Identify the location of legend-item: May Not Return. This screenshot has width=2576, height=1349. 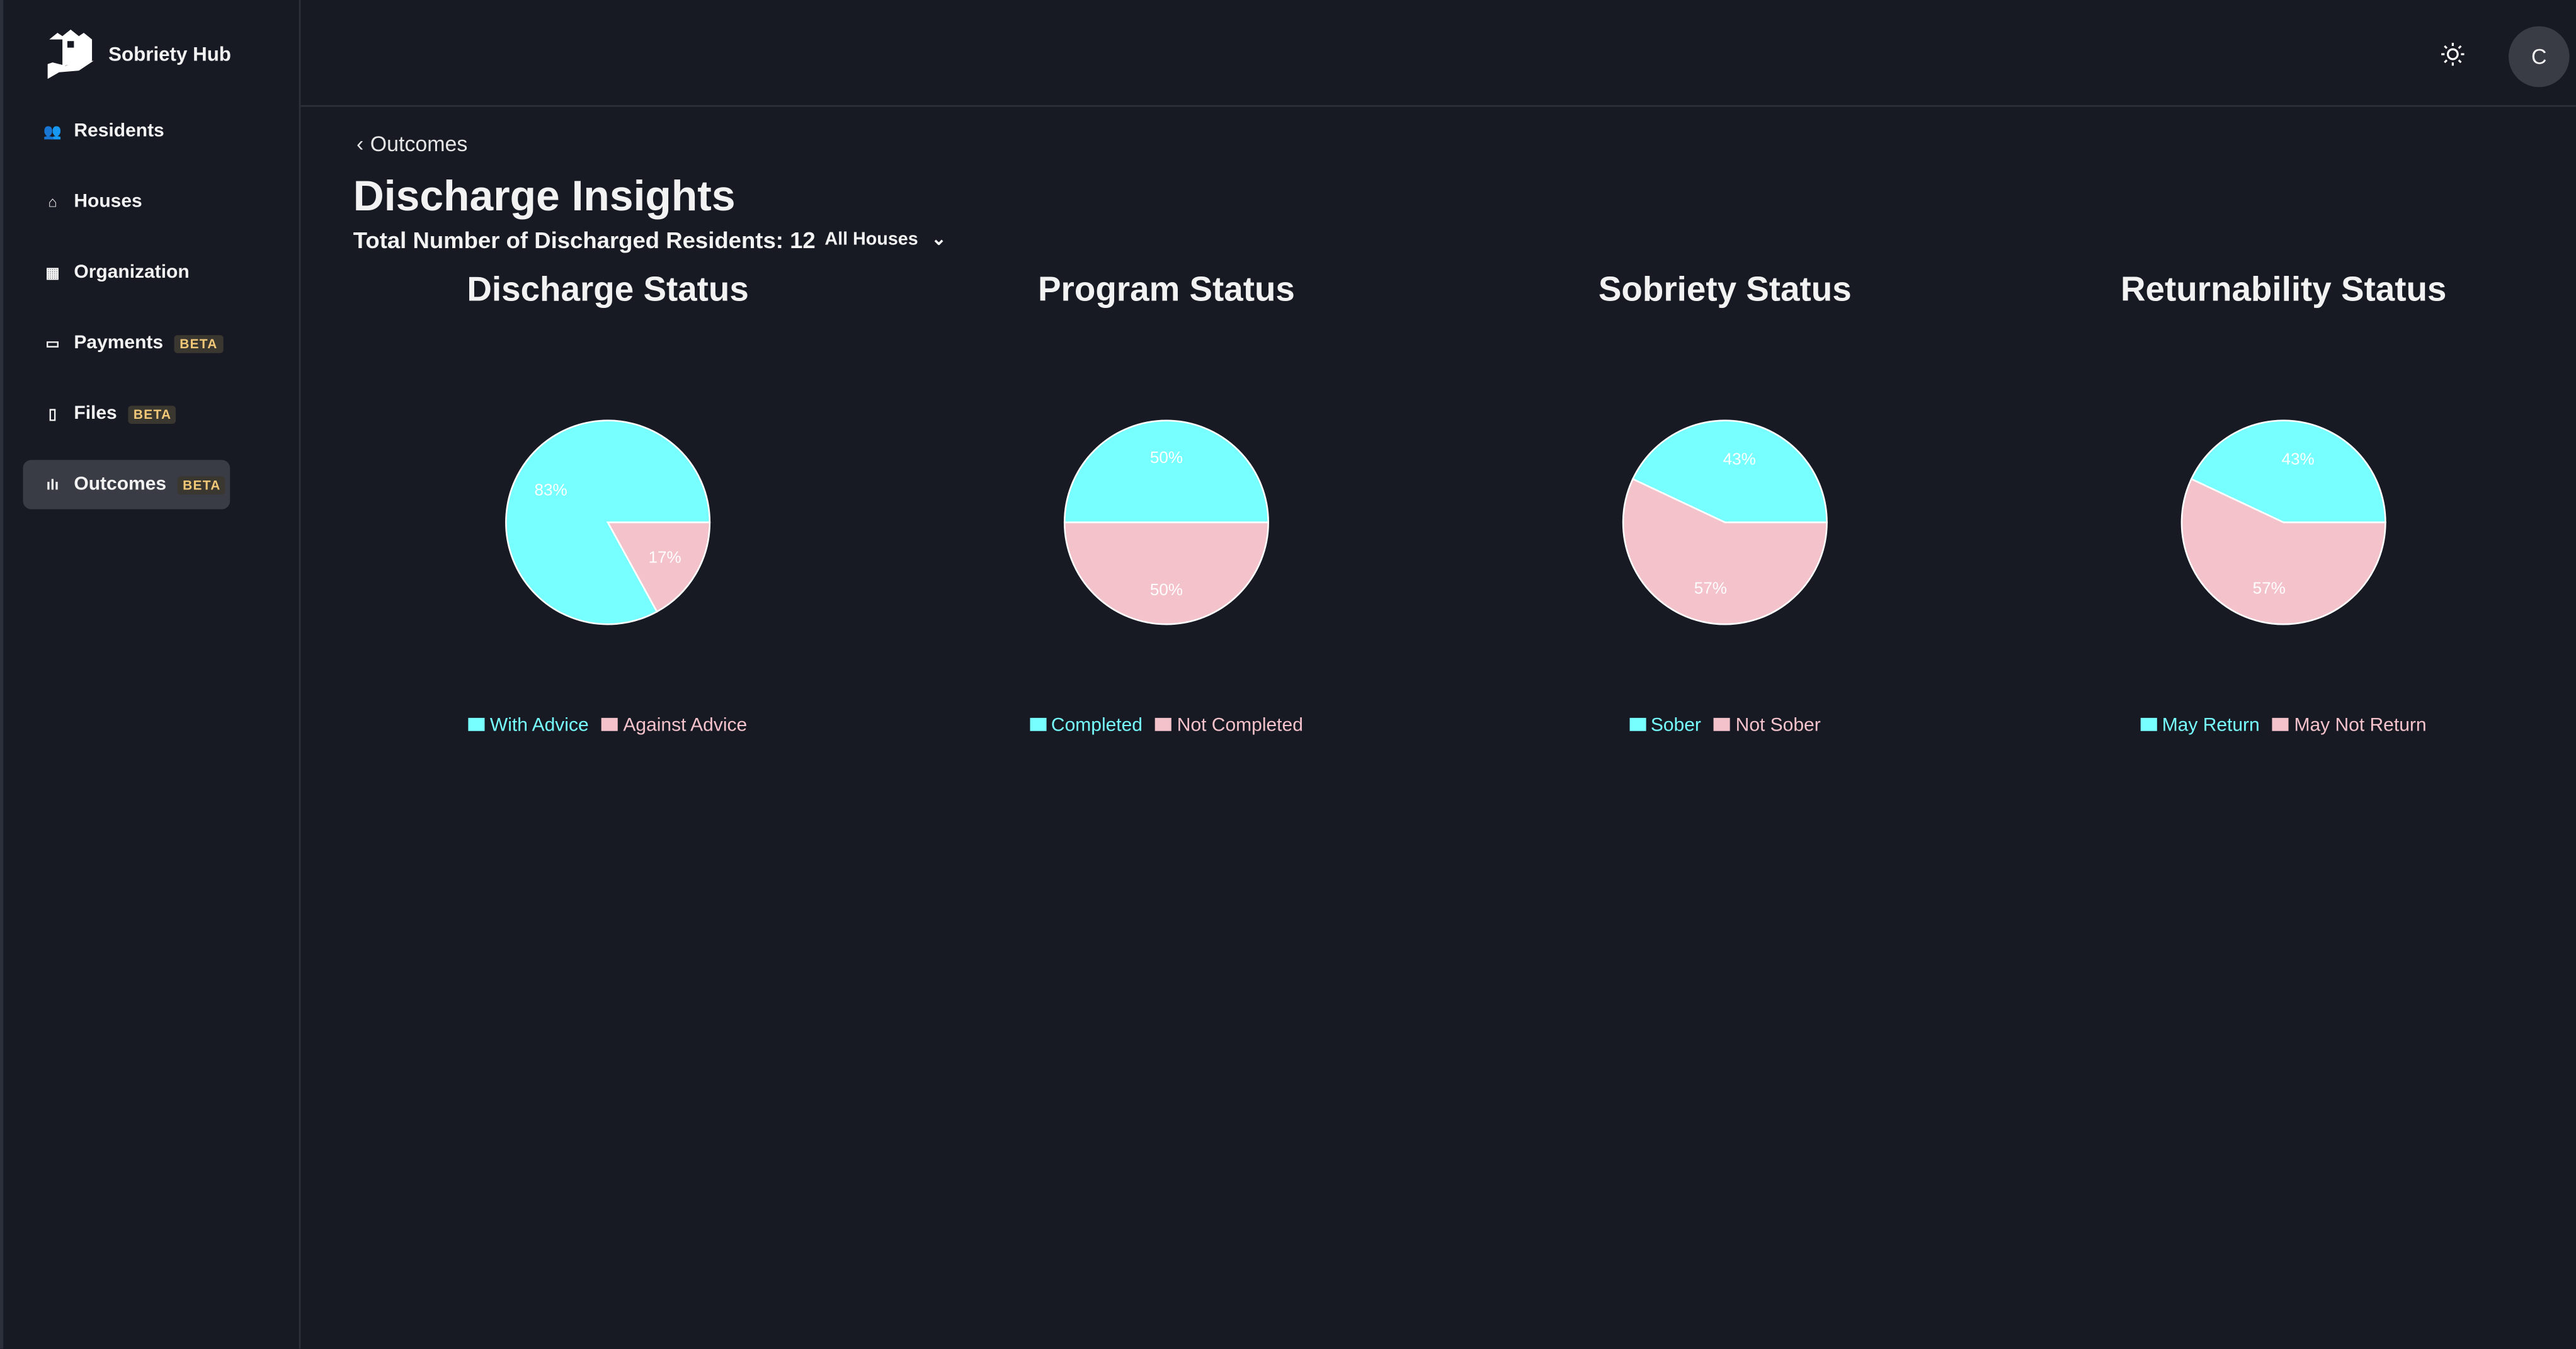
(2349, 726).